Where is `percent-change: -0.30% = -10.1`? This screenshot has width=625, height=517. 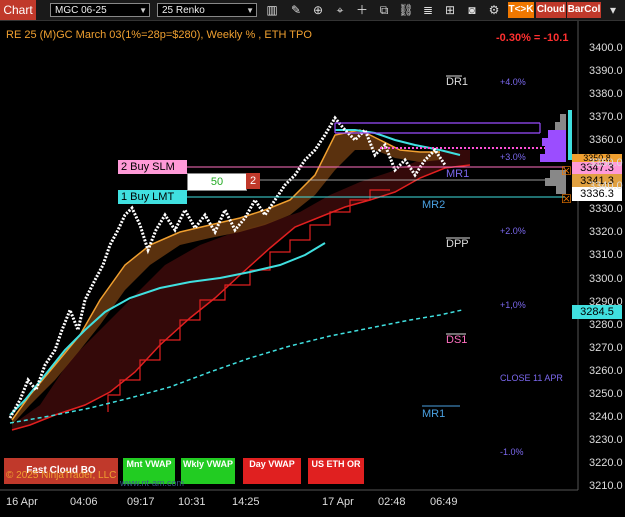 percent-change: -0.30% = -10.1 is located at coordinates (532, 38).